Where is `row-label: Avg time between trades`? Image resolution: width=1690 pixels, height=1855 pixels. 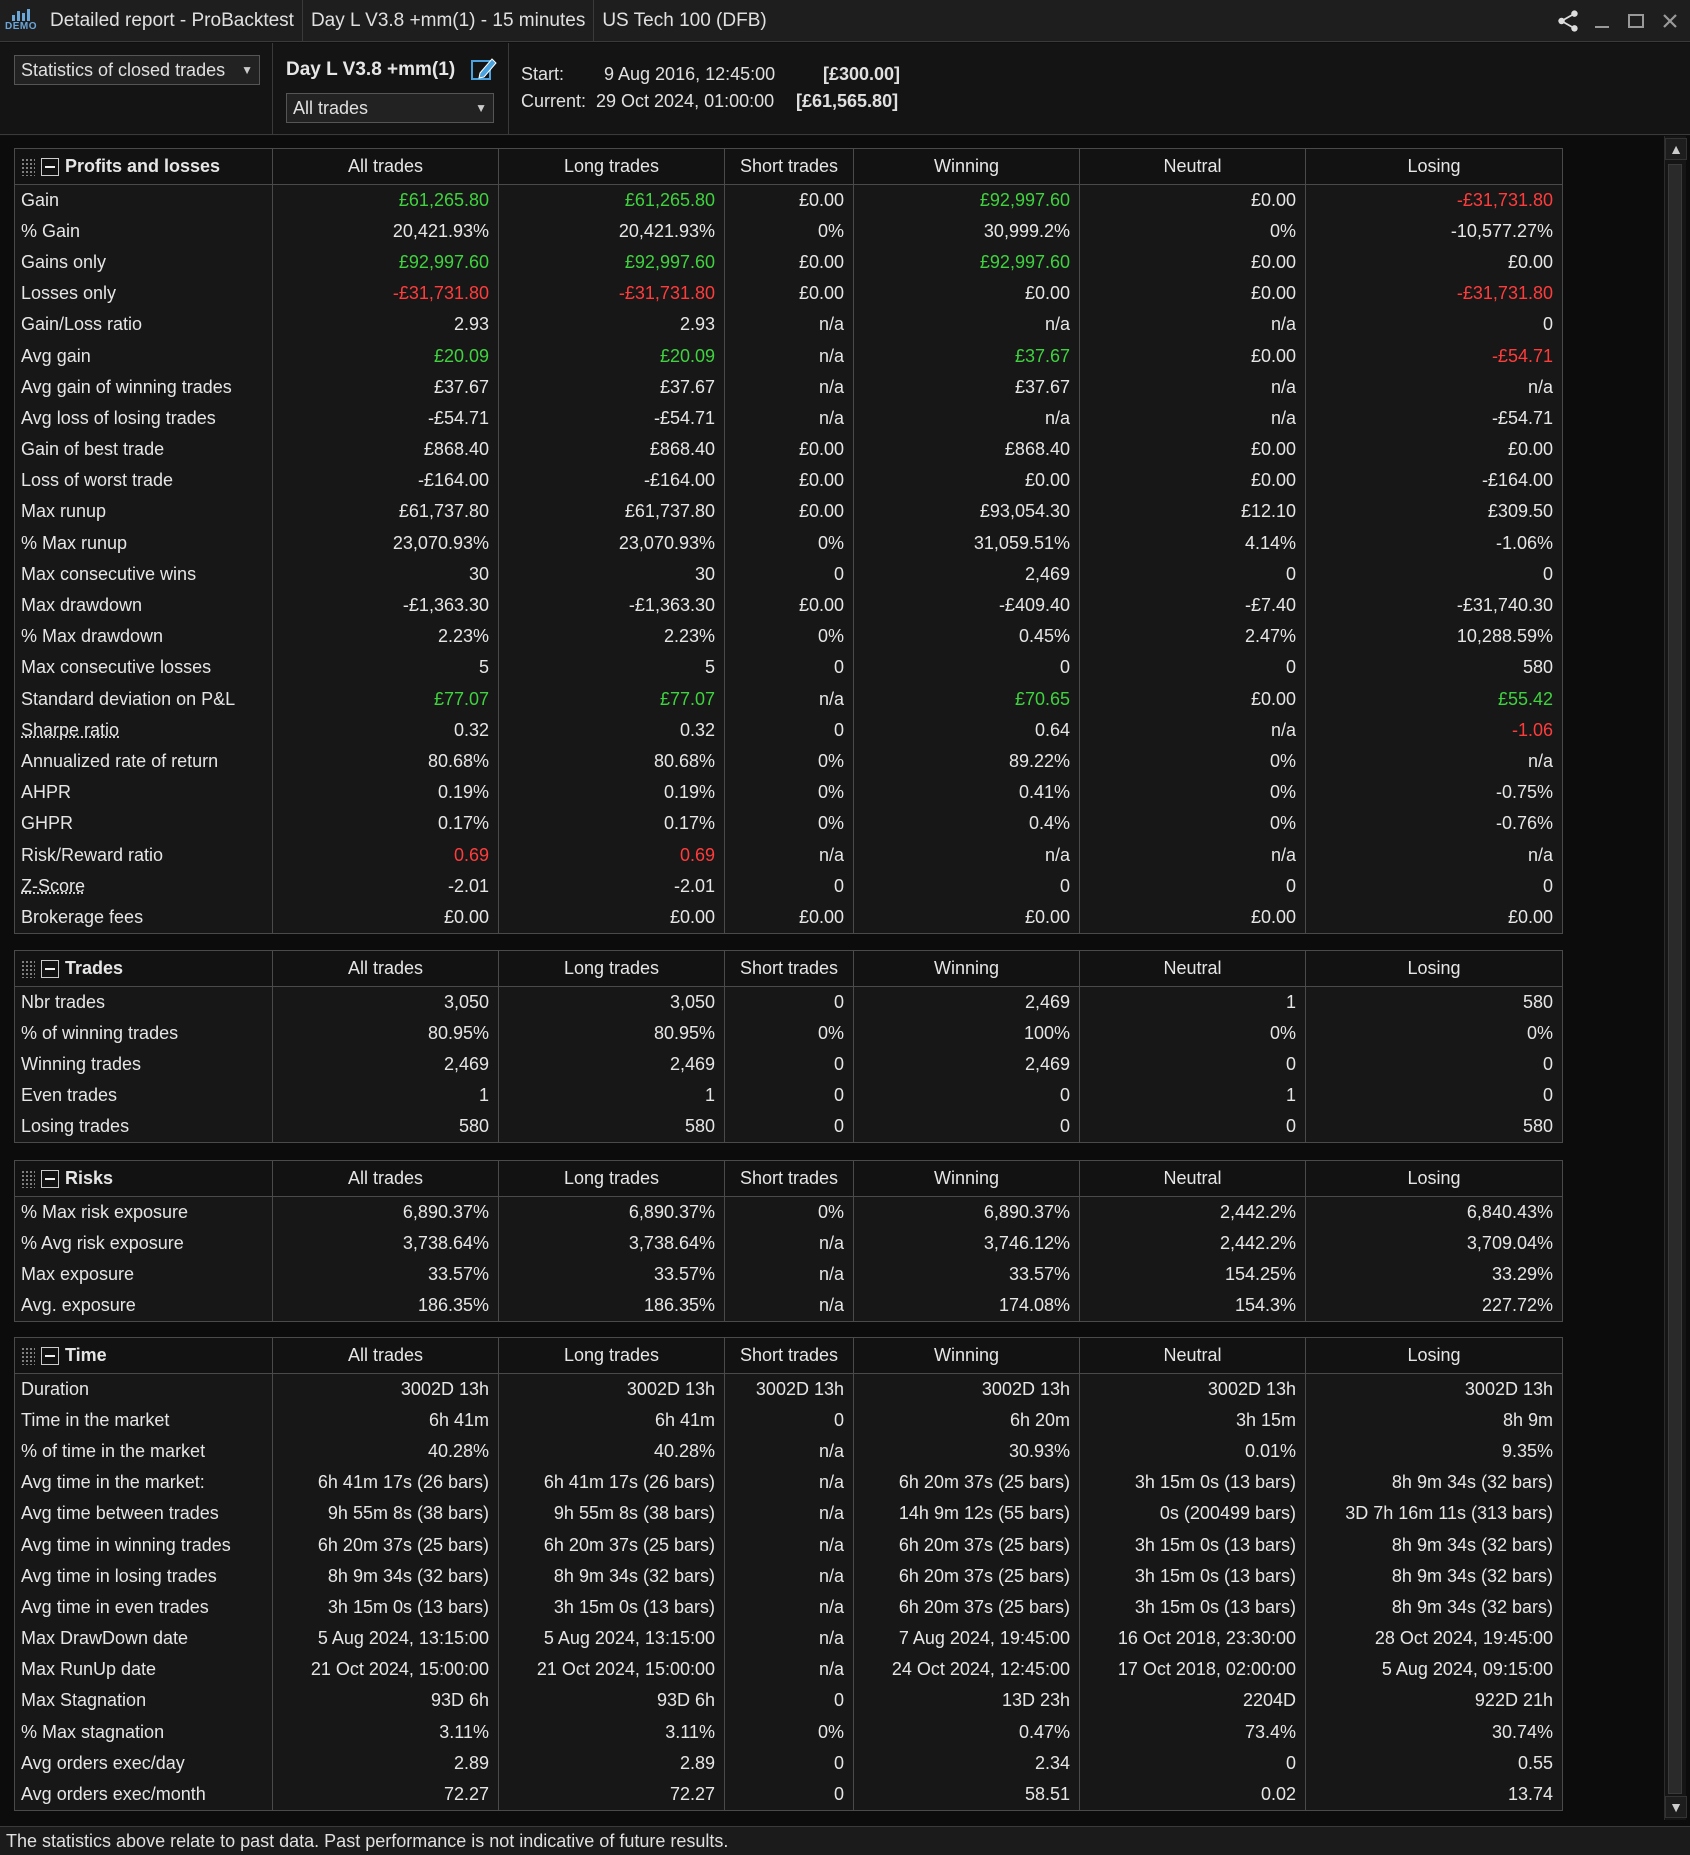 row-label: Avg time between trades is located at coordinates (143, 1514).